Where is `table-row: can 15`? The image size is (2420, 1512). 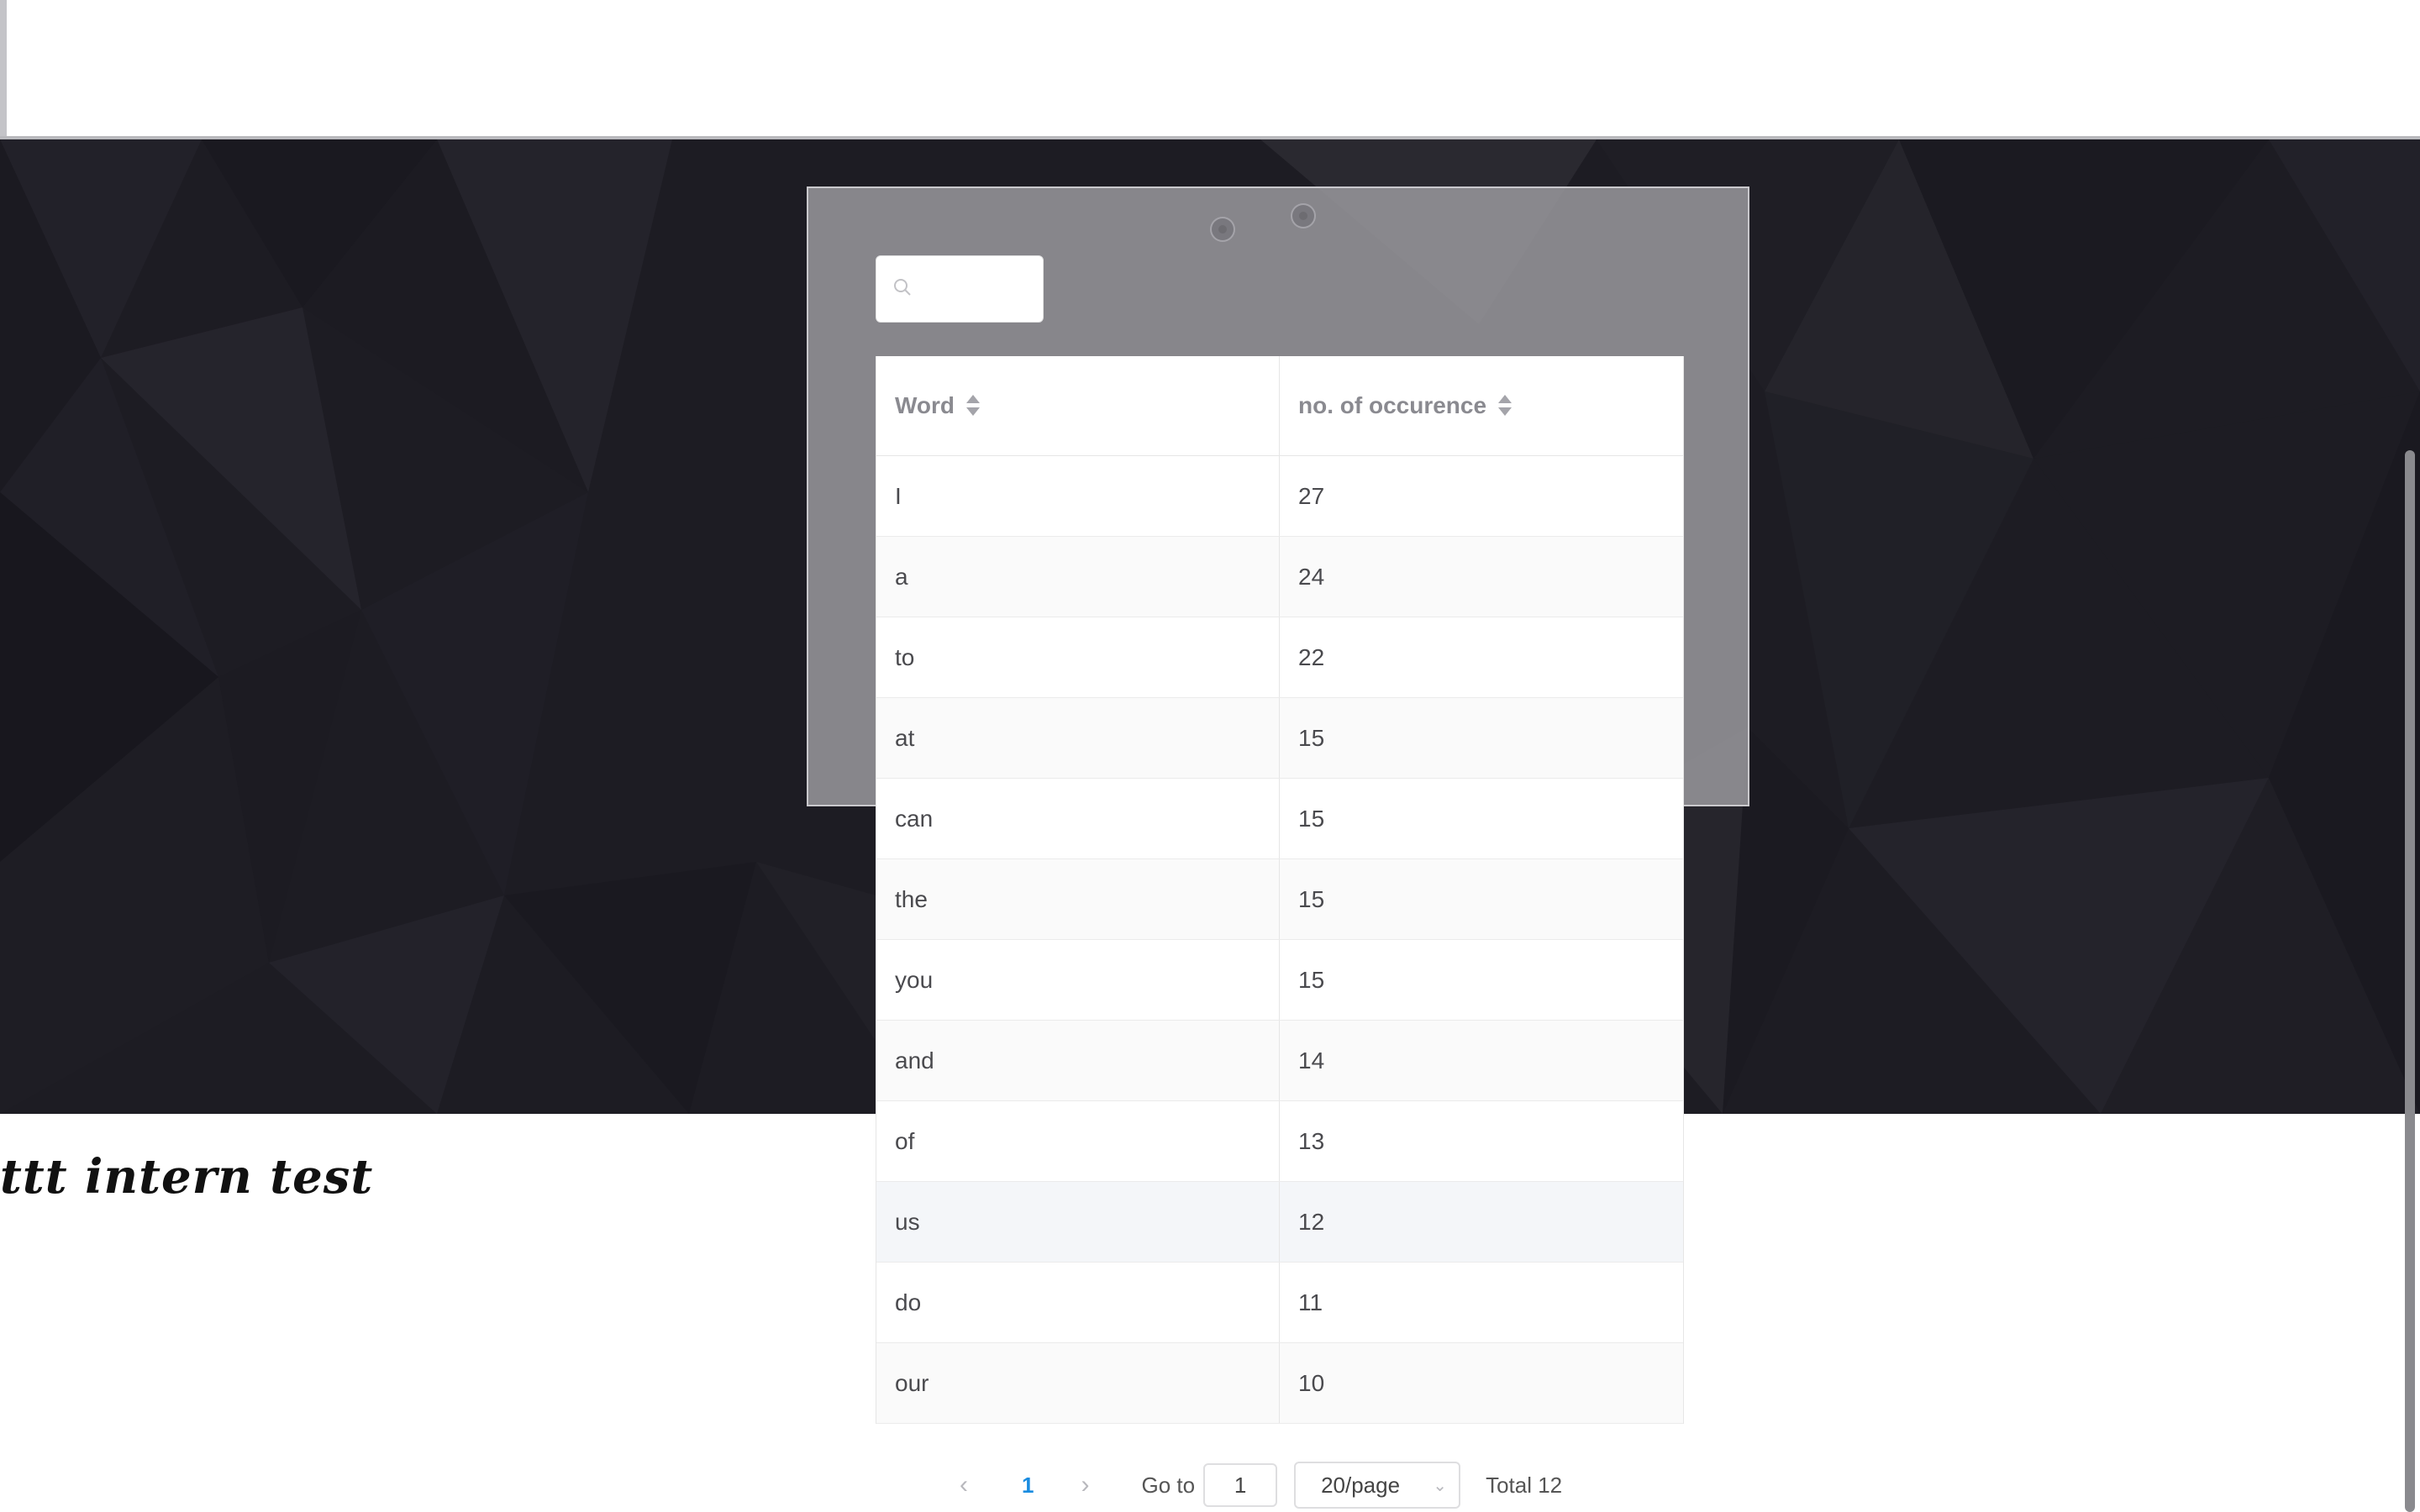 table-row: can 15 is located at coordinates (1279, 819).